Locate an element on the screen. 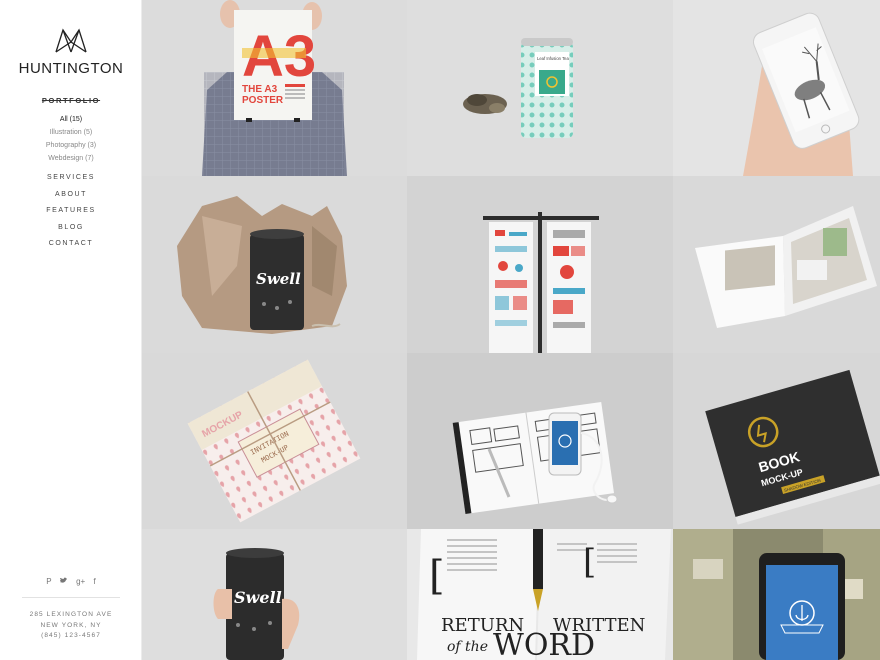  facebook-icon: f is located at coordinates (94, 581).